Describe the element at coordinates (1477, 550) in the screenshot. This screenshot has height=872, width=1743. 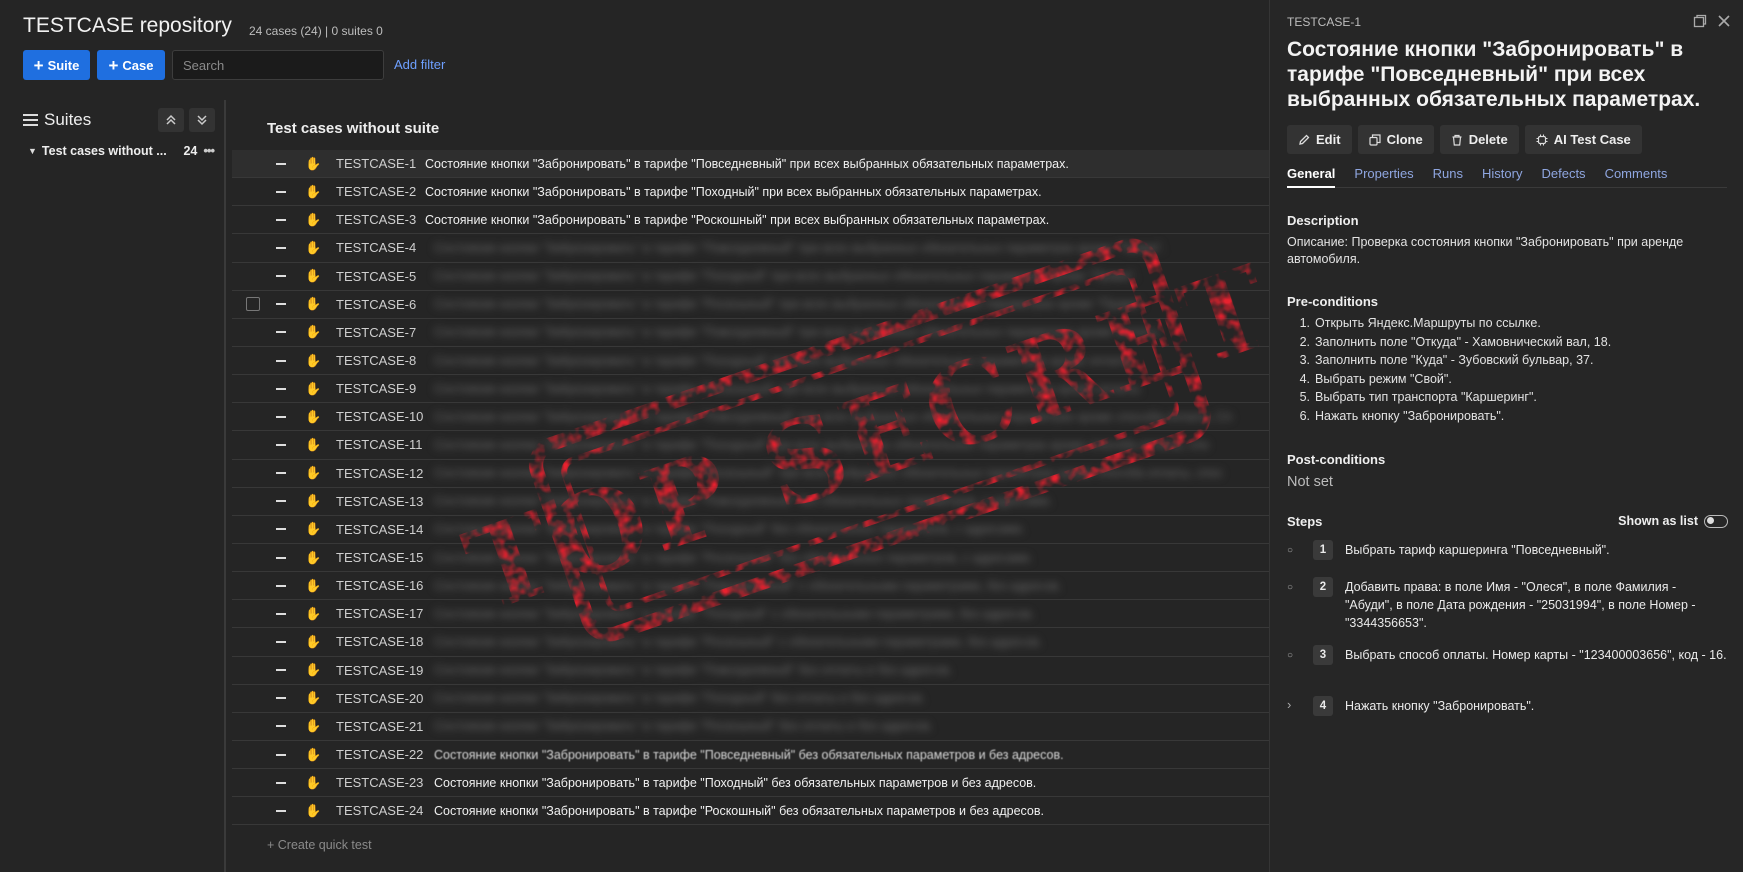
I see `step-text: Выбрать тариф каршеринга "Повседневный".` at that location.